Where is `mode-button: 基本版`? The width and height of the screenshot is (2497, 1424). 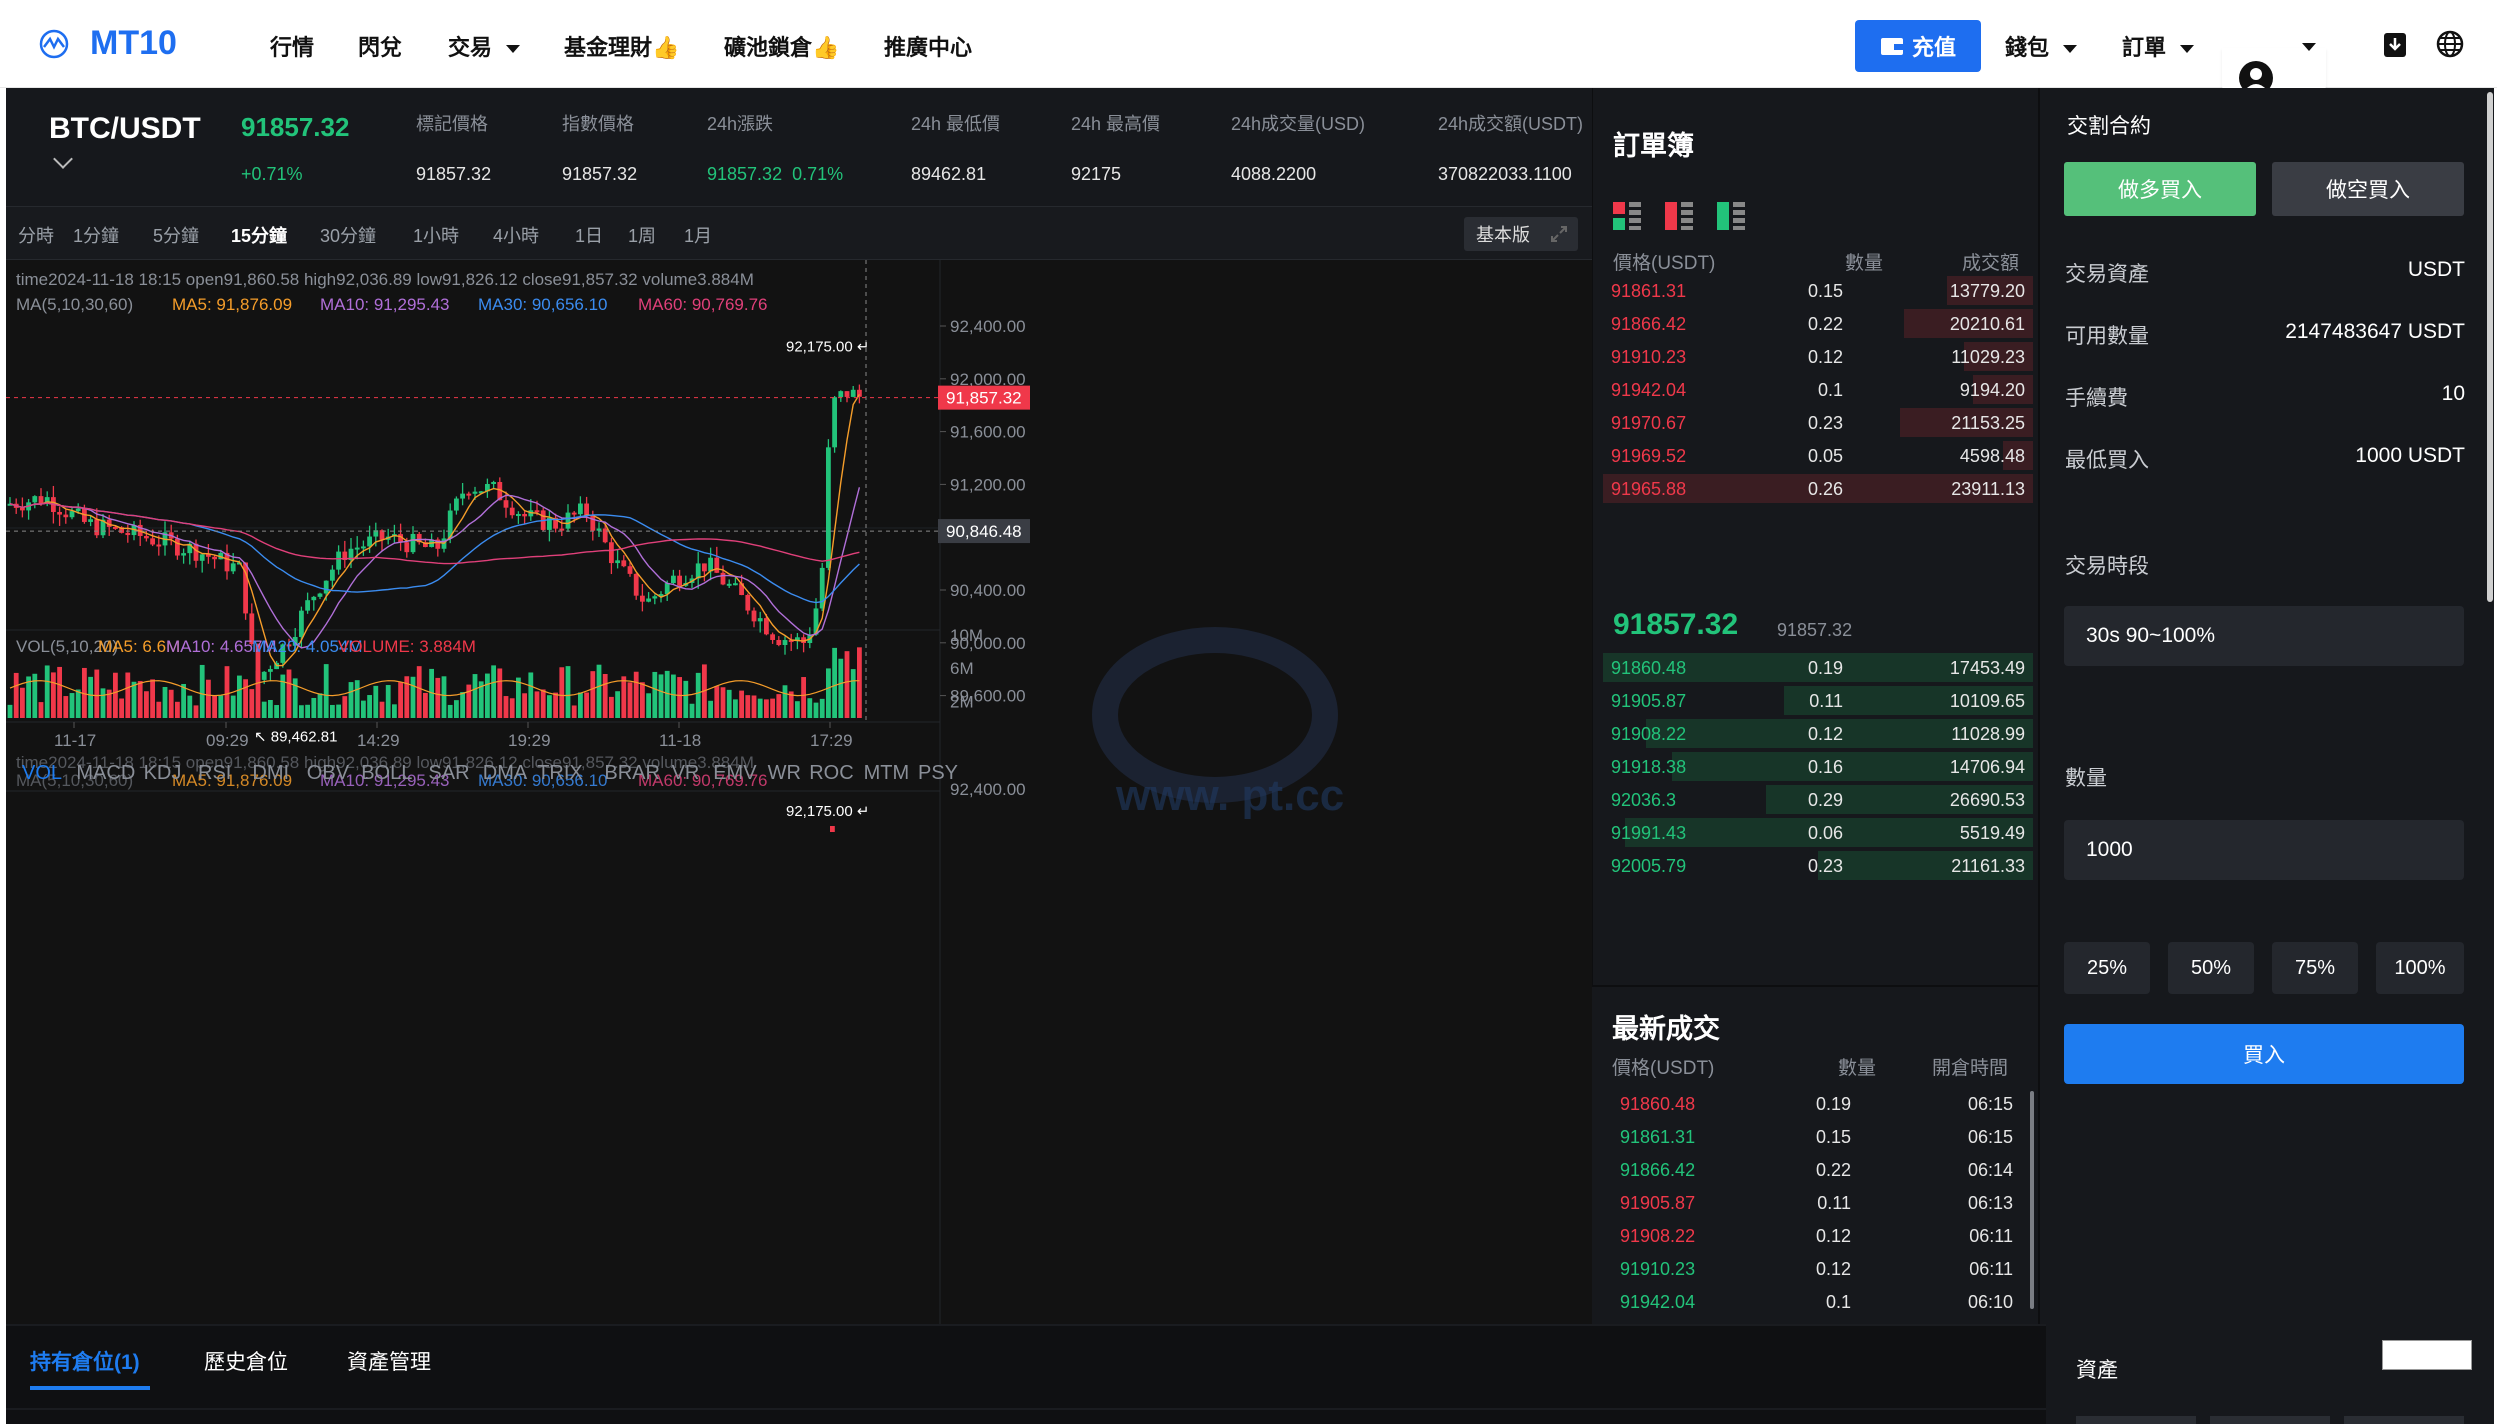
mode-button: 基本版 is located at coordinates (1521, 234).